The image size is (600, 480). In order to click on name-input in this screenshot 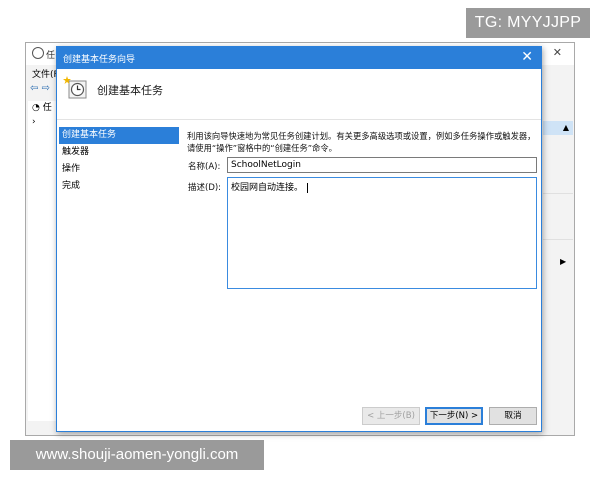, I will do `click(382, 165)`.